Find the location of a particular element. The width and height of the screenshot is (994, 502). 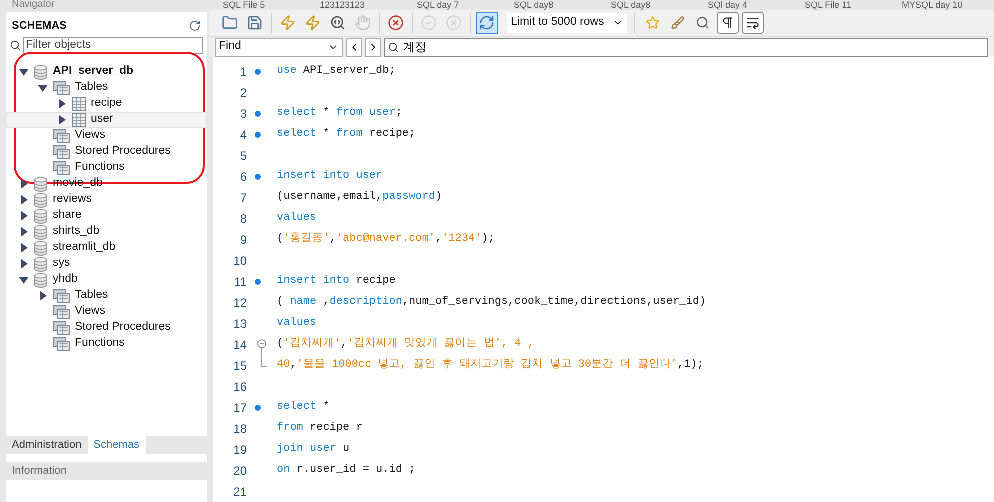

line-number: 7 is located at coordinates (243, 198).